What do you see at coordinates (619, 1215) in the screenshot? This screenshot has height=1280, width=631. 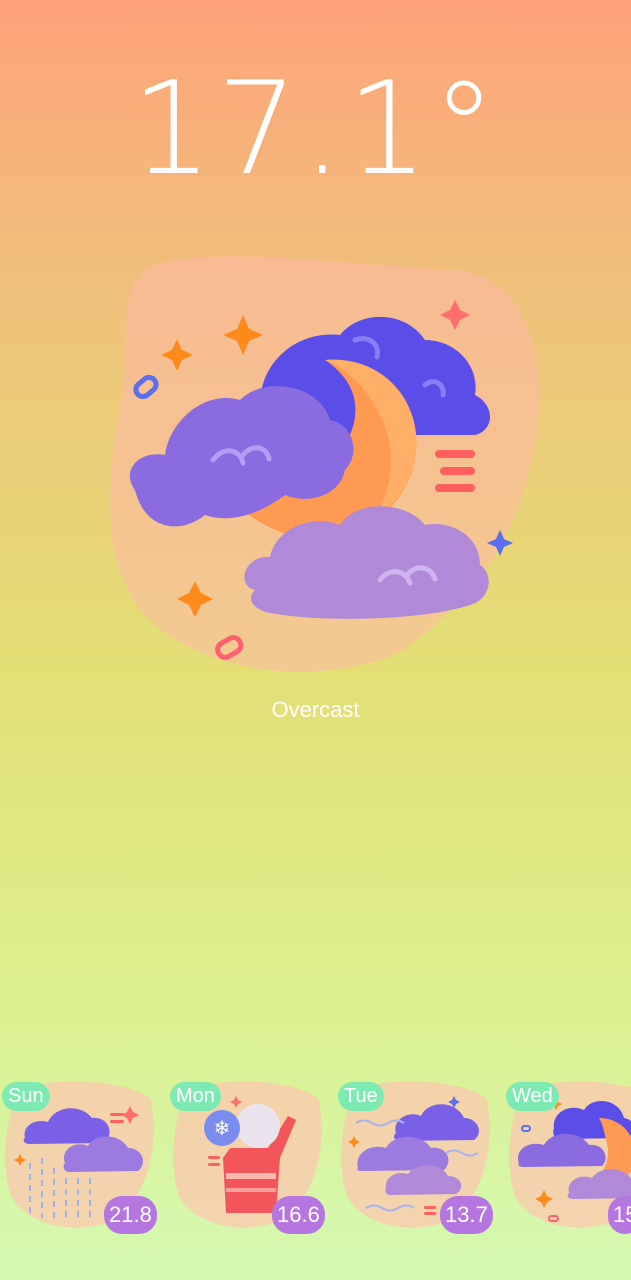 I see `forecast-temp: 15` at bounding box center [619, 1215].